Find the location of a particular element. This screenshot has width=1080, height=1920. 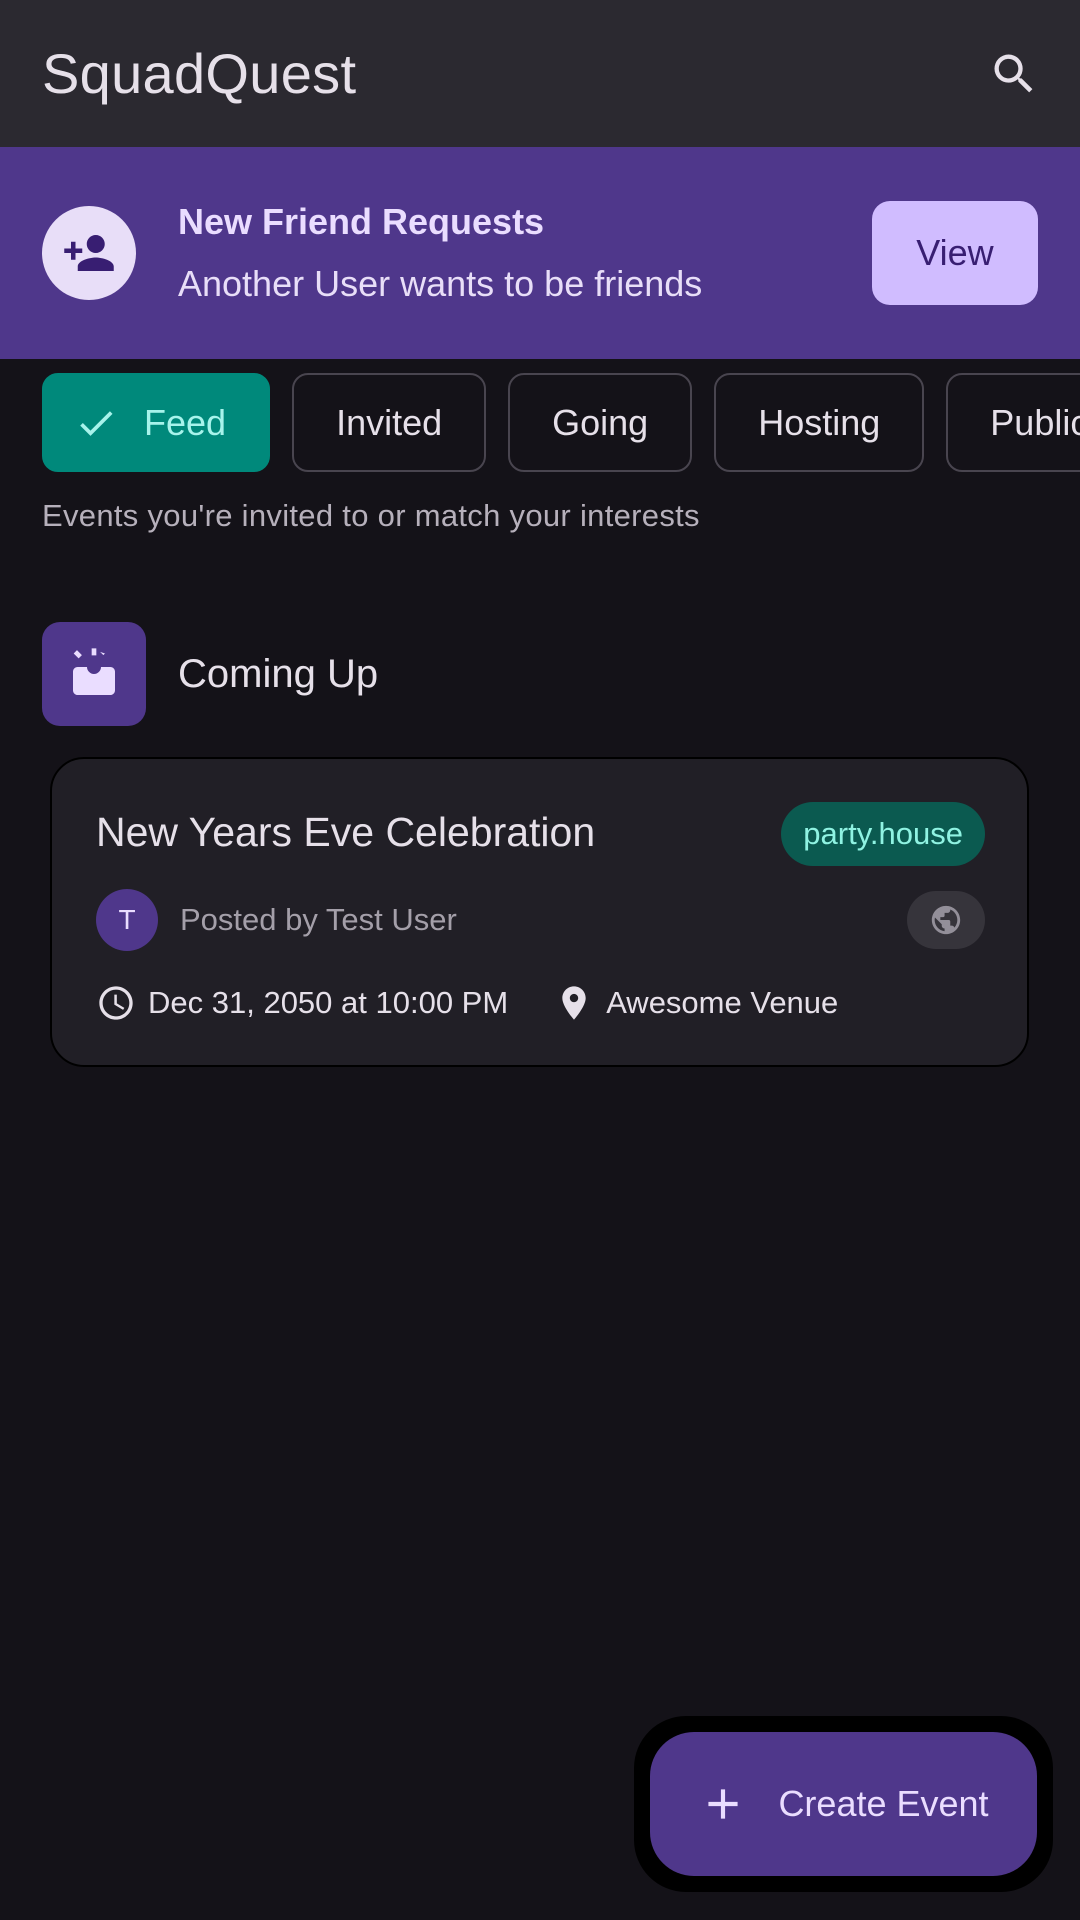

search-icon is located at coordinates (1013, 73).